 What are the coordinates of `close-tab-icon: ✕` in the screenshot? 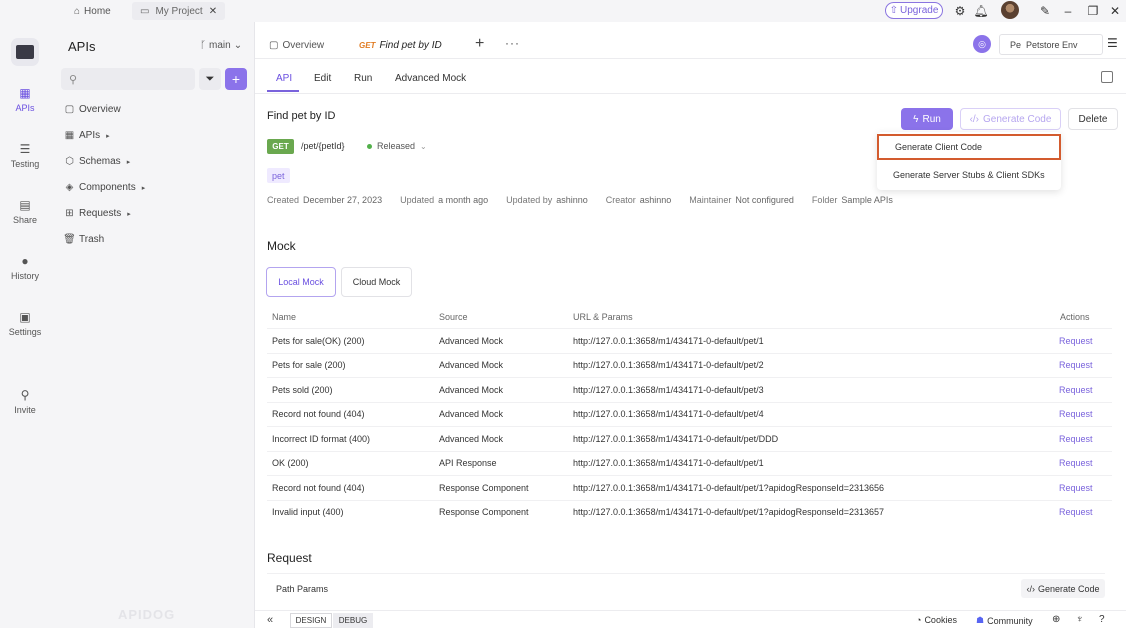 It's located at (213, 11).